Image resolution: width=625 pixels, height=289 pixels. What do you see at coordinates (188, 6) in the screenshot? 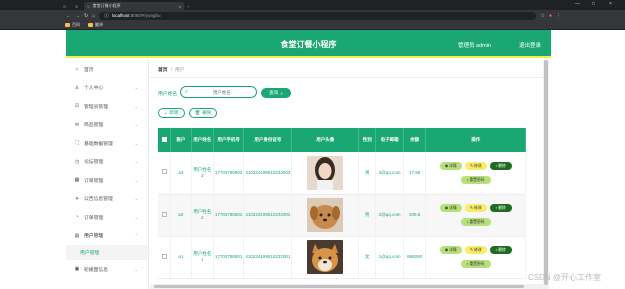
I see `new-tab-button: +` at bounding box center [188, 6].